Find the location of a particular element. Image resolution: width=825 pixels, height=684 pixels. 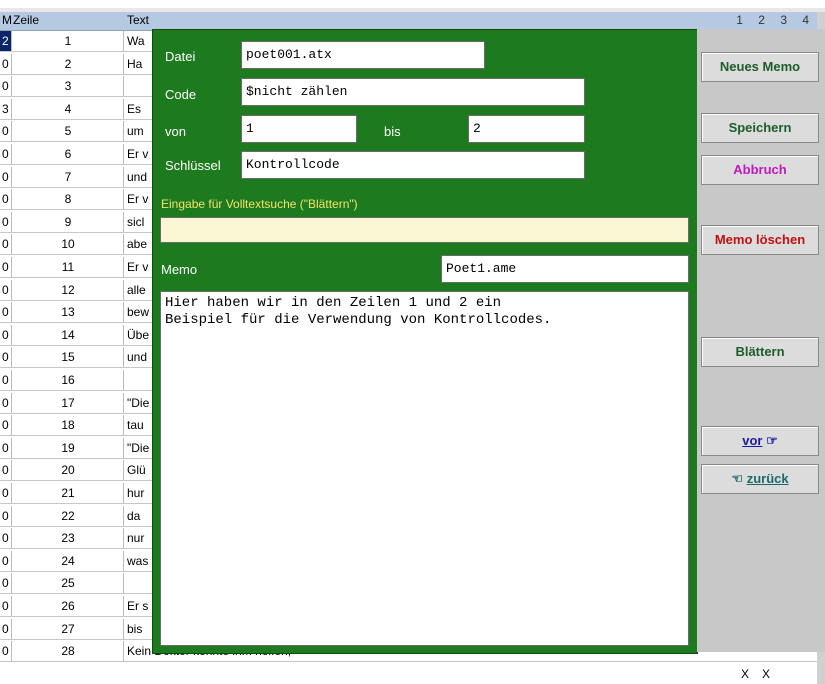

zurueck-label: zurück is located at coordinates (767, 478).